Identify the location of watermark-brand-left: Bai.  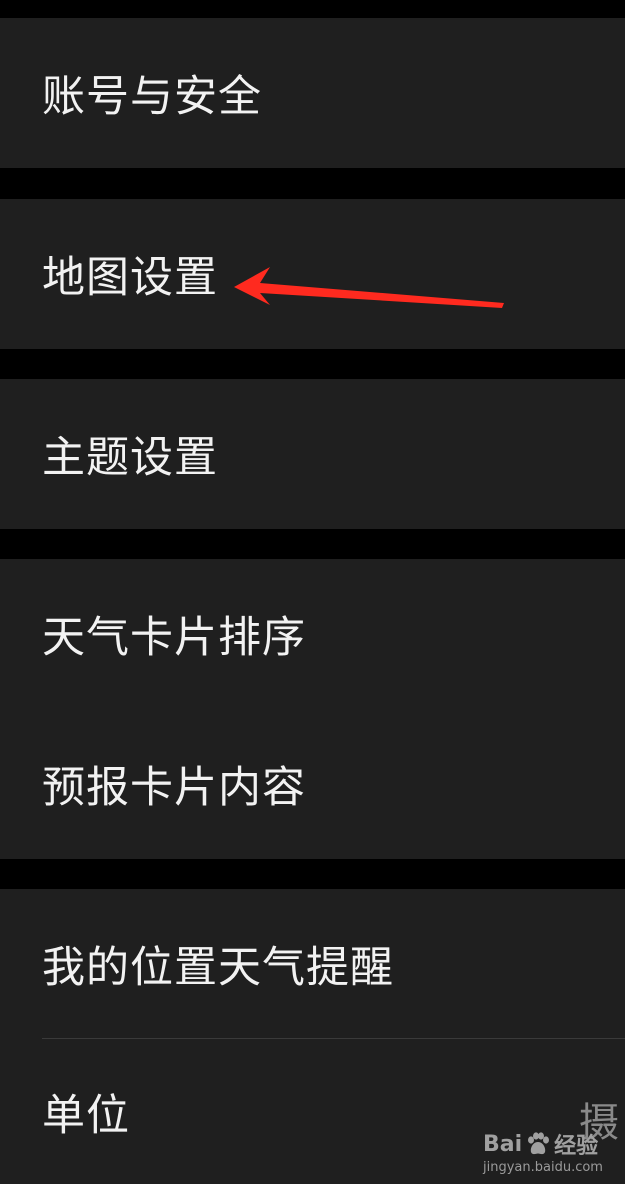
(503, 1144).